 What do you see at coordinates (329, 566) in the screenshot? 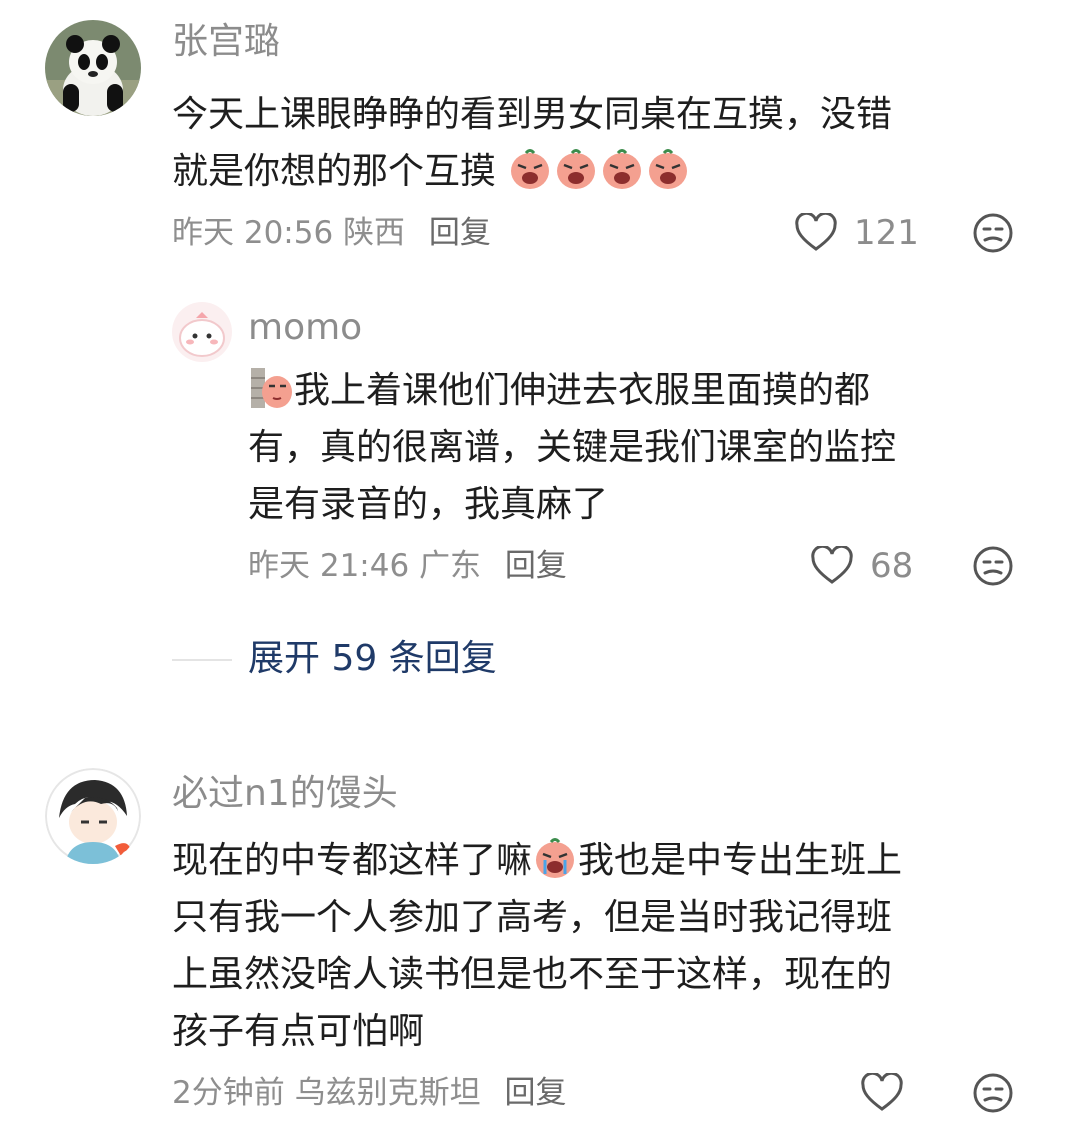
I see `reply-time: 昨天 21:46` at bounding box center [329, 566].